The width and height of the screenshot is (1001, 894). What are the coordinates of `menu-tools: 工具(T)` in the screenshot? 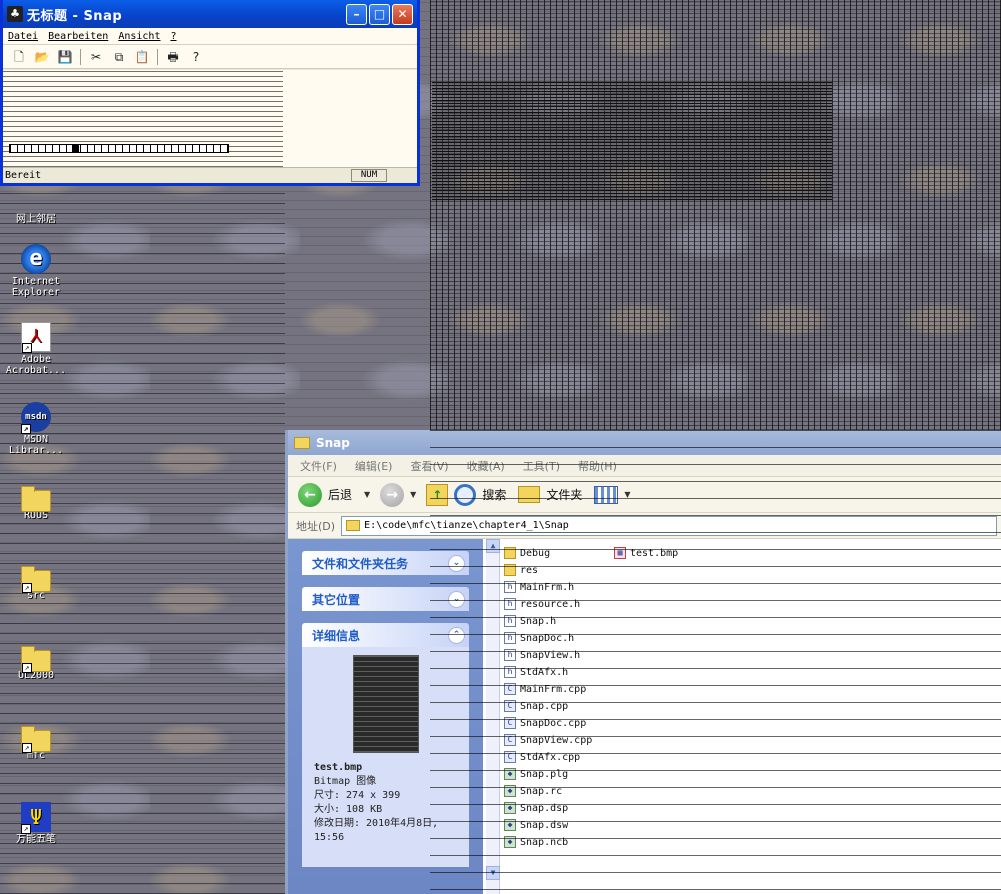 It's located at (541, 466).